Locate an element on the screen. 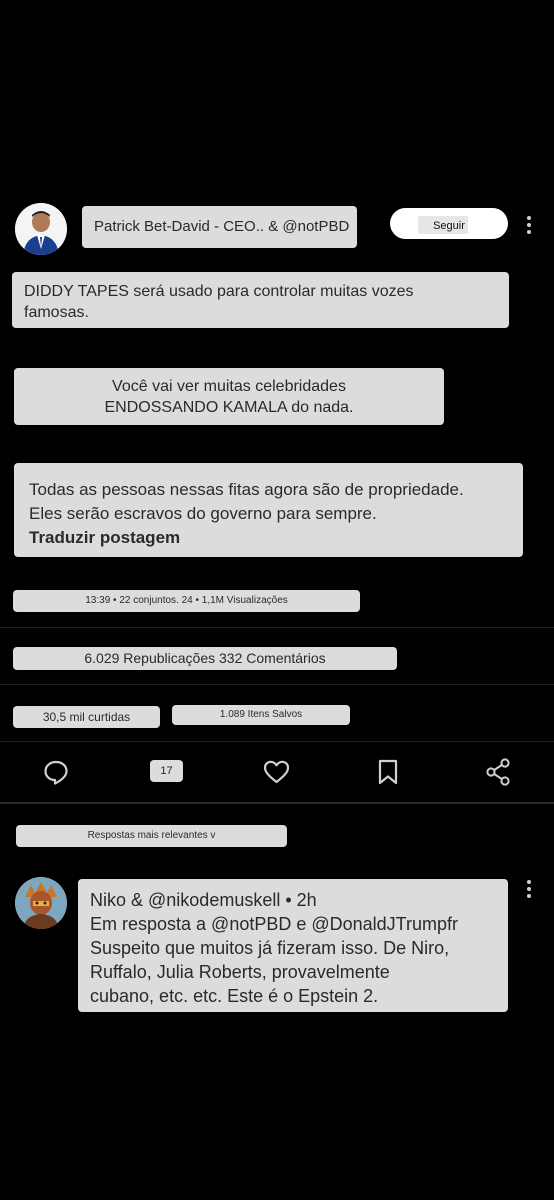 This screenshot has height=1200, width=554. author-avatar is located at coordinates (41, 229).